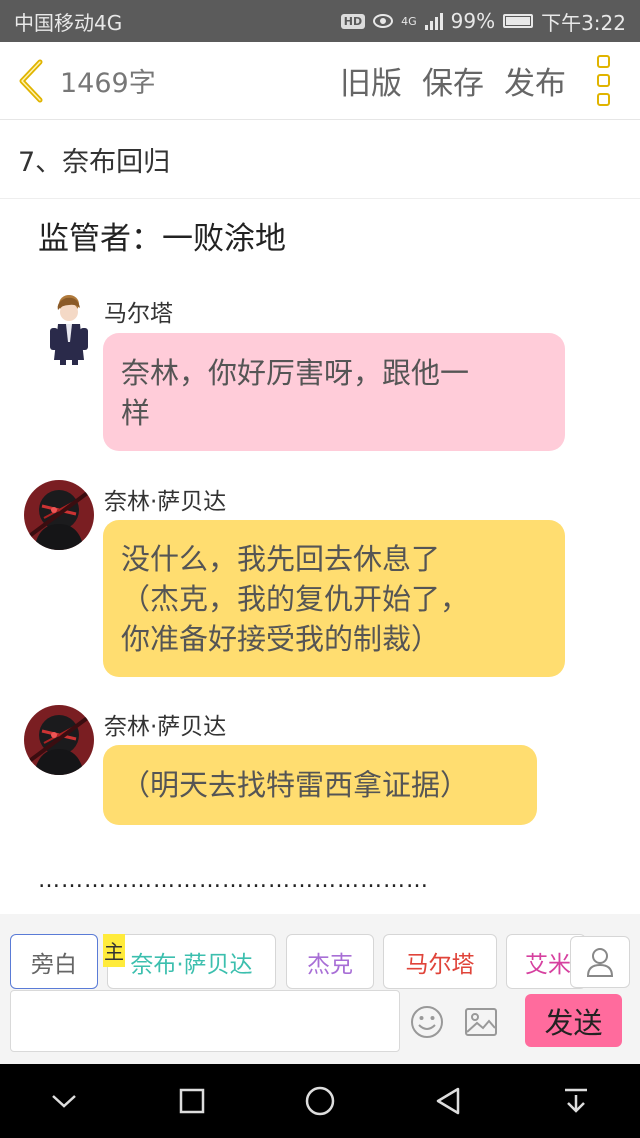 The image size is (640, 1138). I want to click on character-chip-naib: 奈布·萨贝达, so click(191, 961).